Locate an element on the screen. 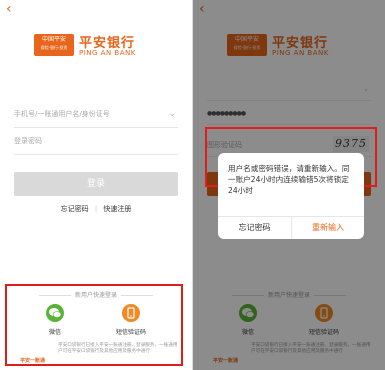 The width and height of the screenshot is (385, 370). password-input: 登录密码 is located at coordinates (96, 141).